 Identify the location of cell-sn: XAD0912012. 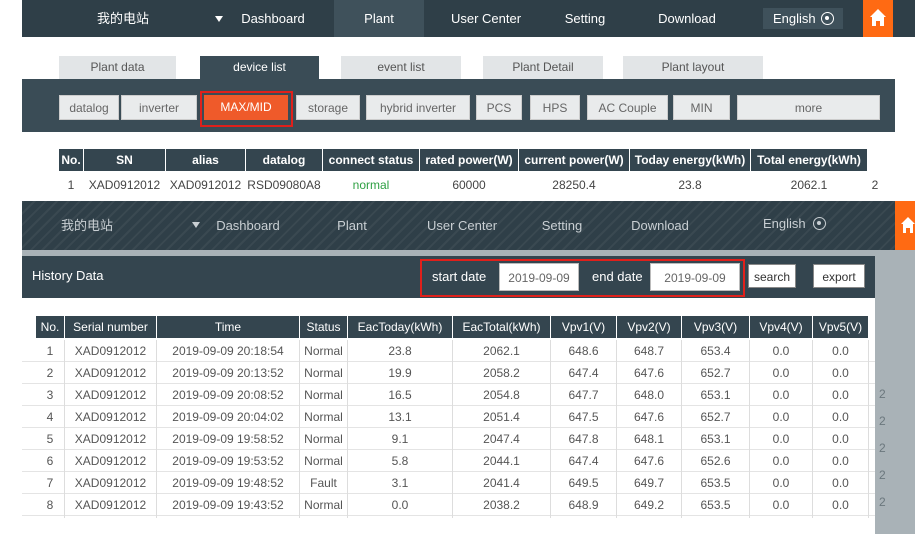
(124, 185).